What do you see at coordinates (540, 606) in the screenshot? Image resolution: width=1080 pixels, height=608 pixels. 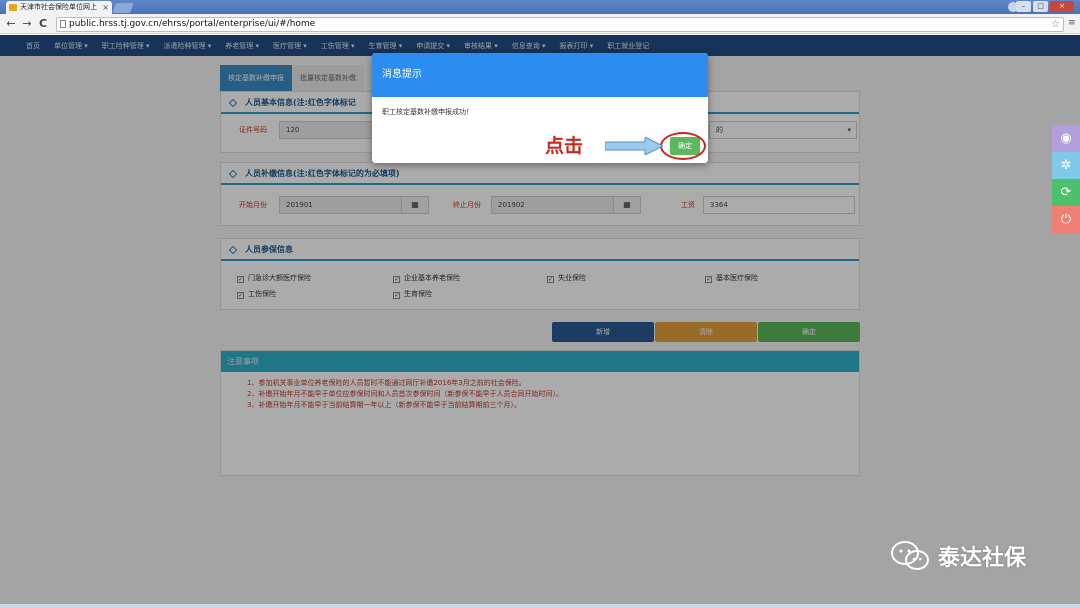 I see `taskbar` at bounding box center [540, 606].